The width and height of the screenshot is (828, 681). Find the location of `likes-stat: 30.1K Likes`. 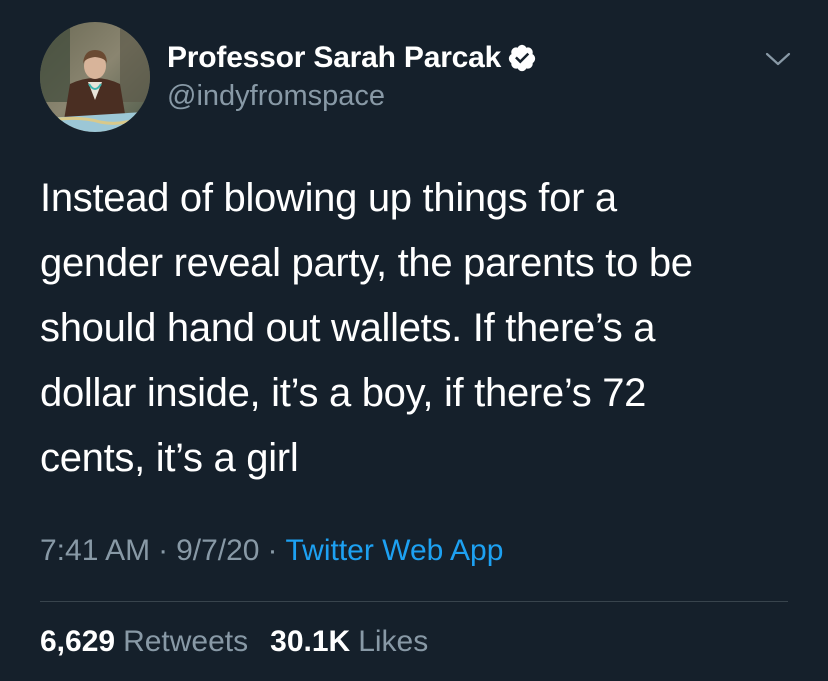

likes-stat: 30.1K Likes is located at coordinates (349, 642).